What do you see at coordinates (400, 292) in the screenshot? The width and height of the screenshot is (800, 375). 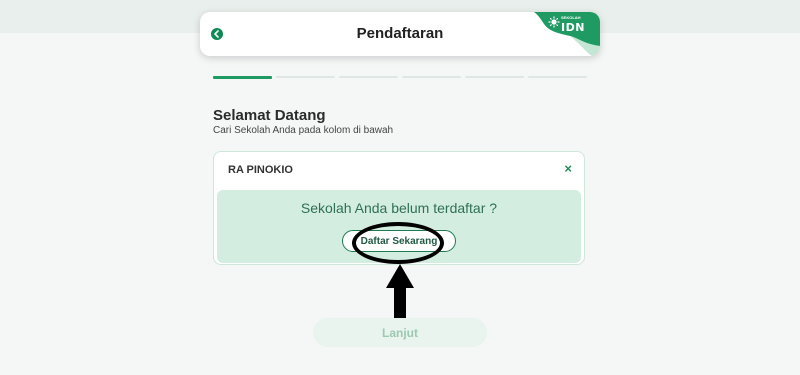 I see `annotation-arrow` at bounding box center [400, 292].